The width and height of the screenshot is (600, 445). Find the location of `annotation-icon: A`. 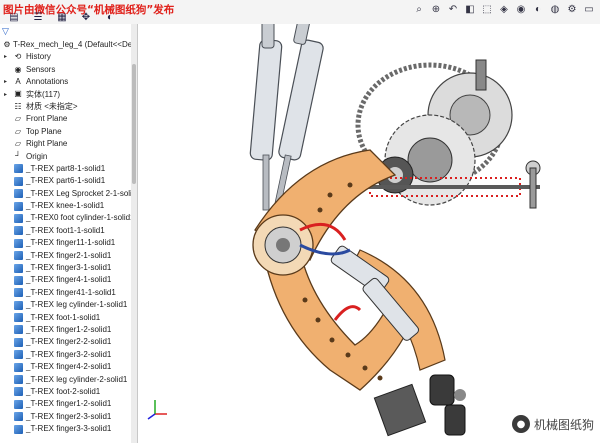

annotation-icon: A is located at coordinates (18, 81).